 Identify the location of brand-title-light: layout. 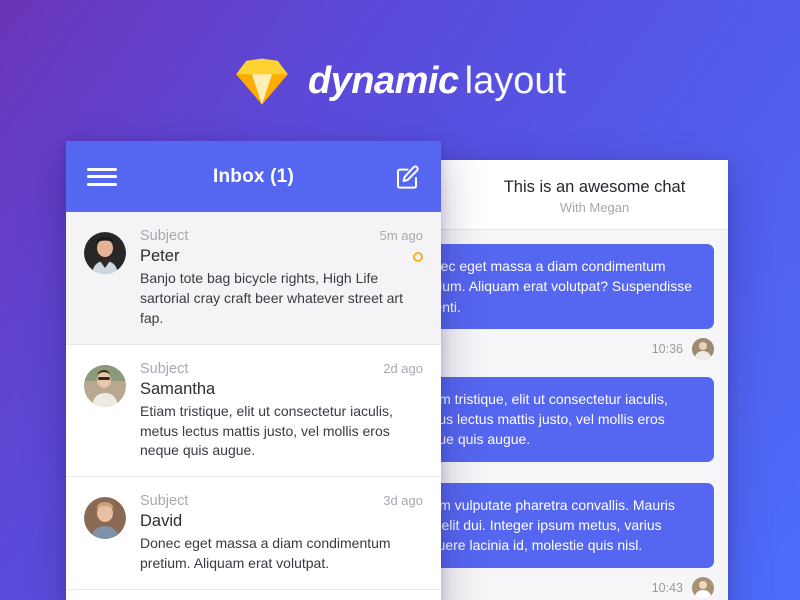
(515, 81).